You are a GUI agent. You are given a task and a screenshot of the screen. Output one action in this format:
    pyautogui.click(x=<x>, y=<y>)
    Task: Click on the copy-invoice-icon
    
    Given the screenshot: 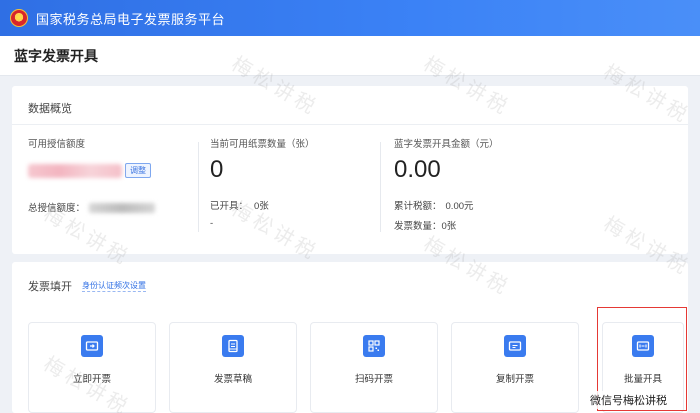 What is the action you would take?
    pyautogui.click(x=515, y=346)
    